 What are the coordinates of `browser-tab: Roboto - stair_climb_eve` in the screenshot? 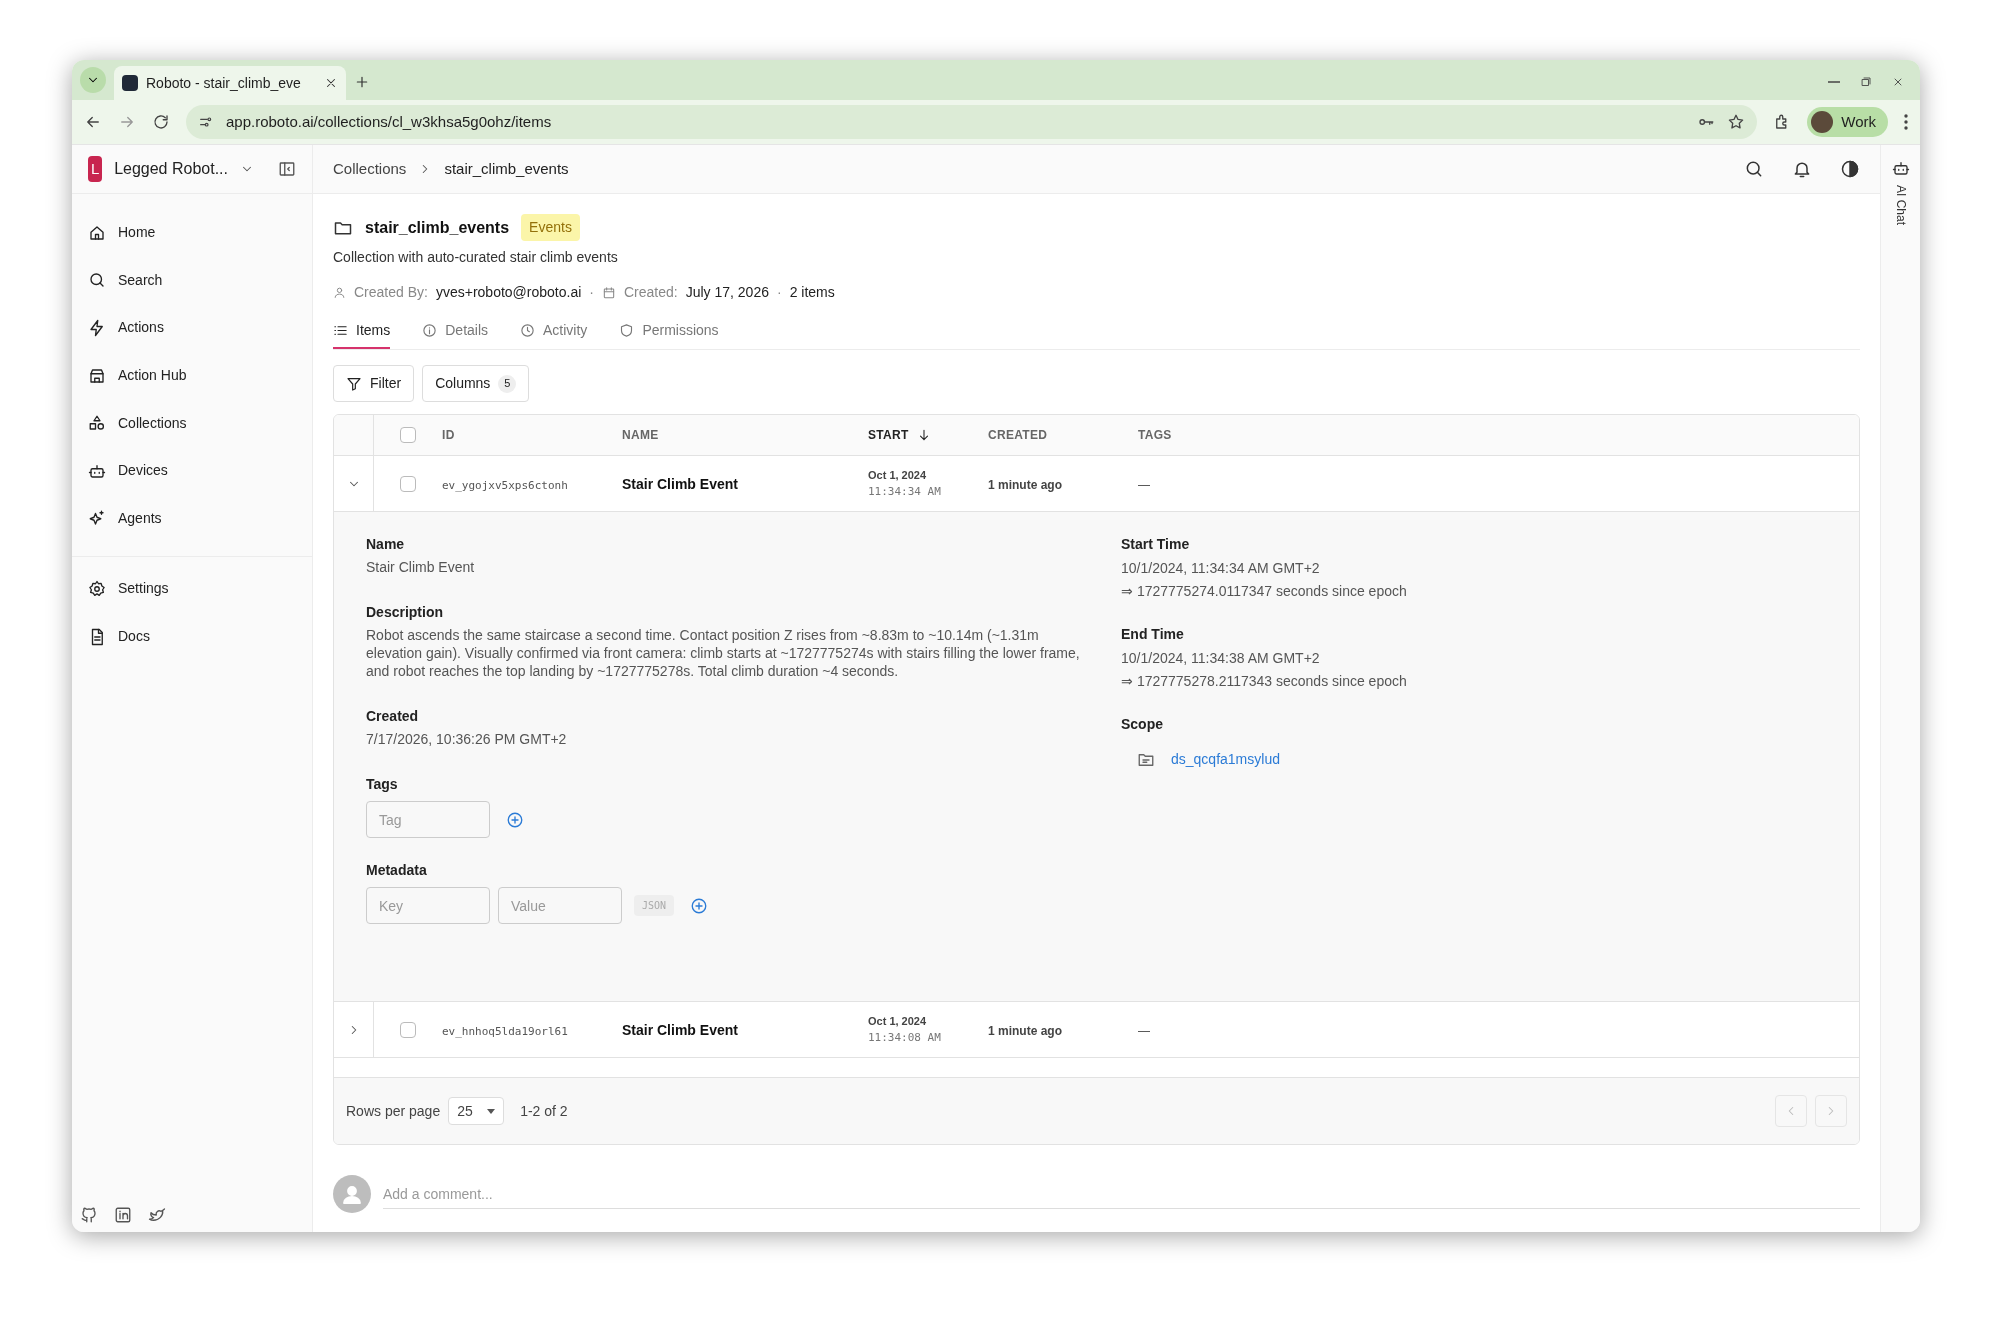 It's located at (230, 83).